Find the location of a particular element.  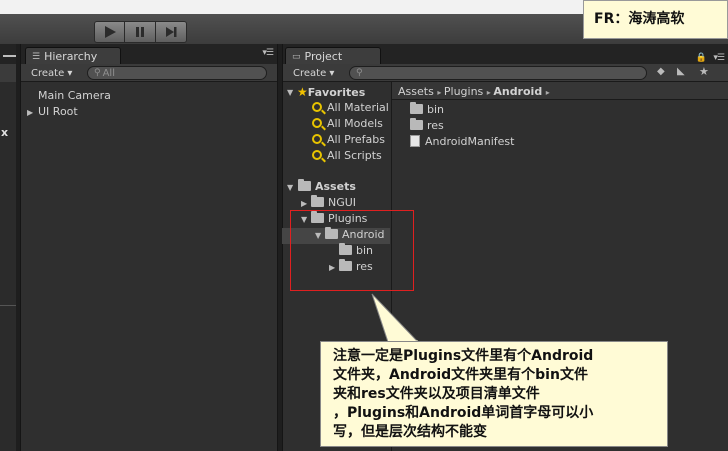

callout-line: 夹和res文件夹以及项目清单文件 is located at coordinates (436, 394).